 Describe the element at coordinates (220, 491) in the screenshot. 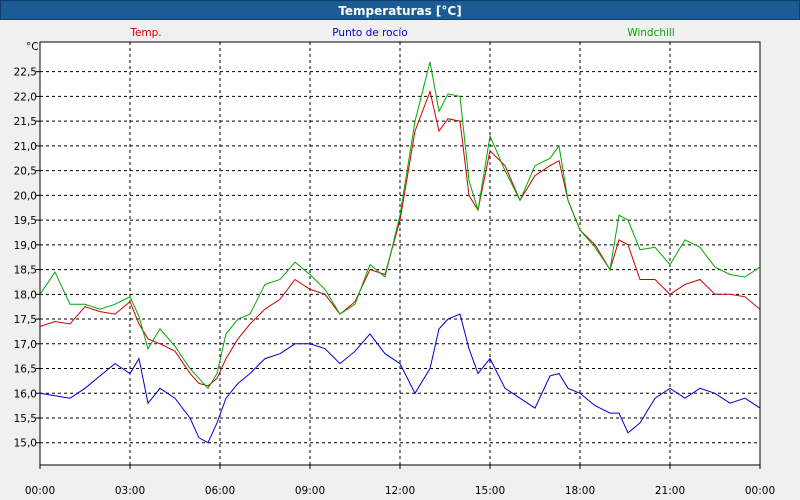

I see `x-tick-time-label: 06:00` at that location.